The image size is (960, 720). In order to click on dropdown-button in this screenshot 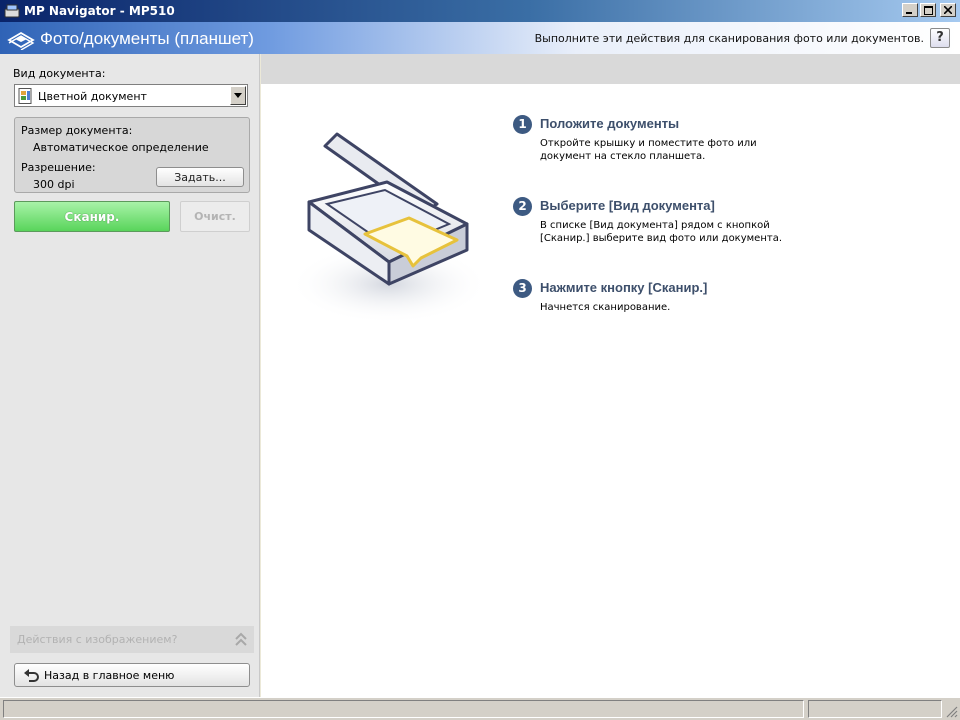, I will do `click(238, 95)`.